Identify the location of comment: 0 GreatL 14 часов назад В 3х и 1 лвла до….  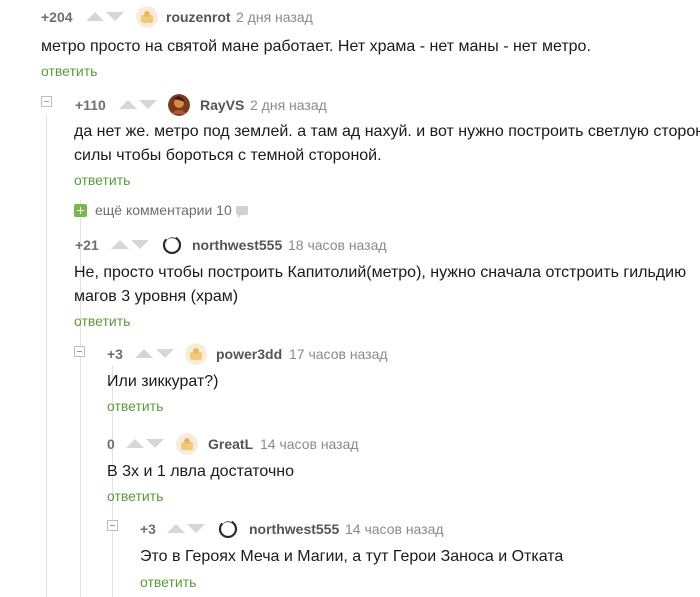
(350, 469).